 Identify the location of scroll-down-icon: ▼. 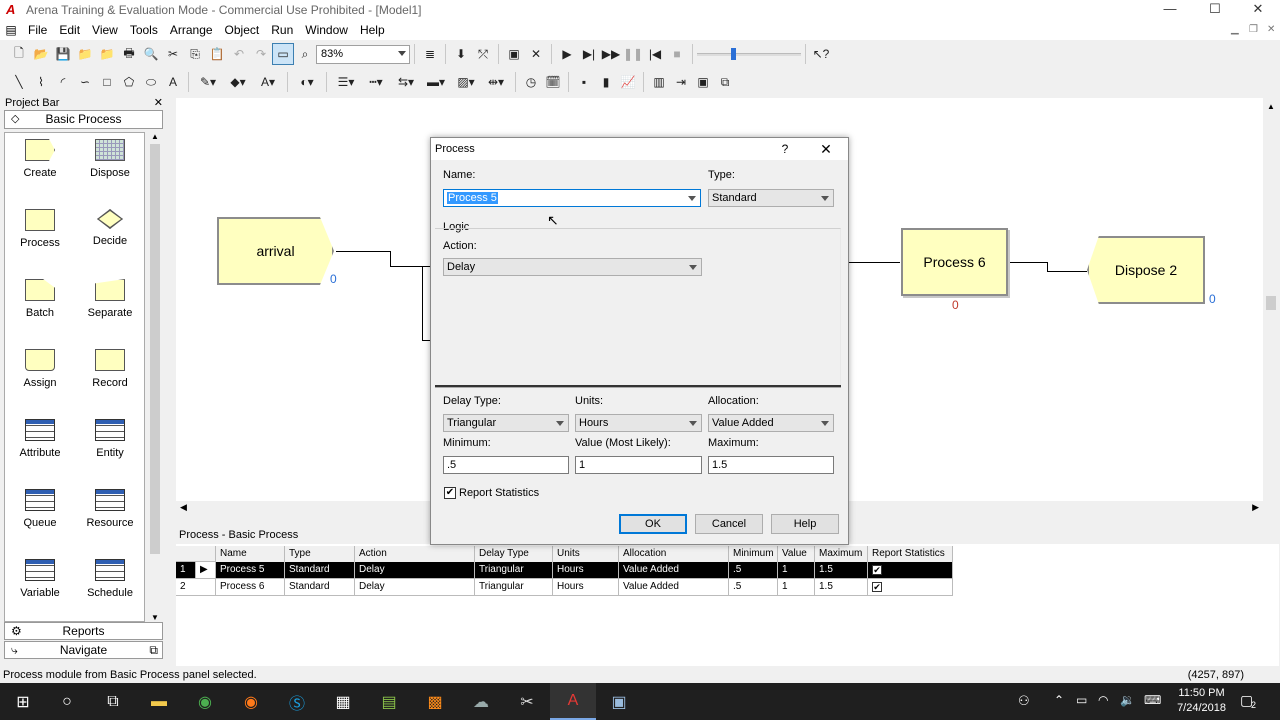
(155, 617).